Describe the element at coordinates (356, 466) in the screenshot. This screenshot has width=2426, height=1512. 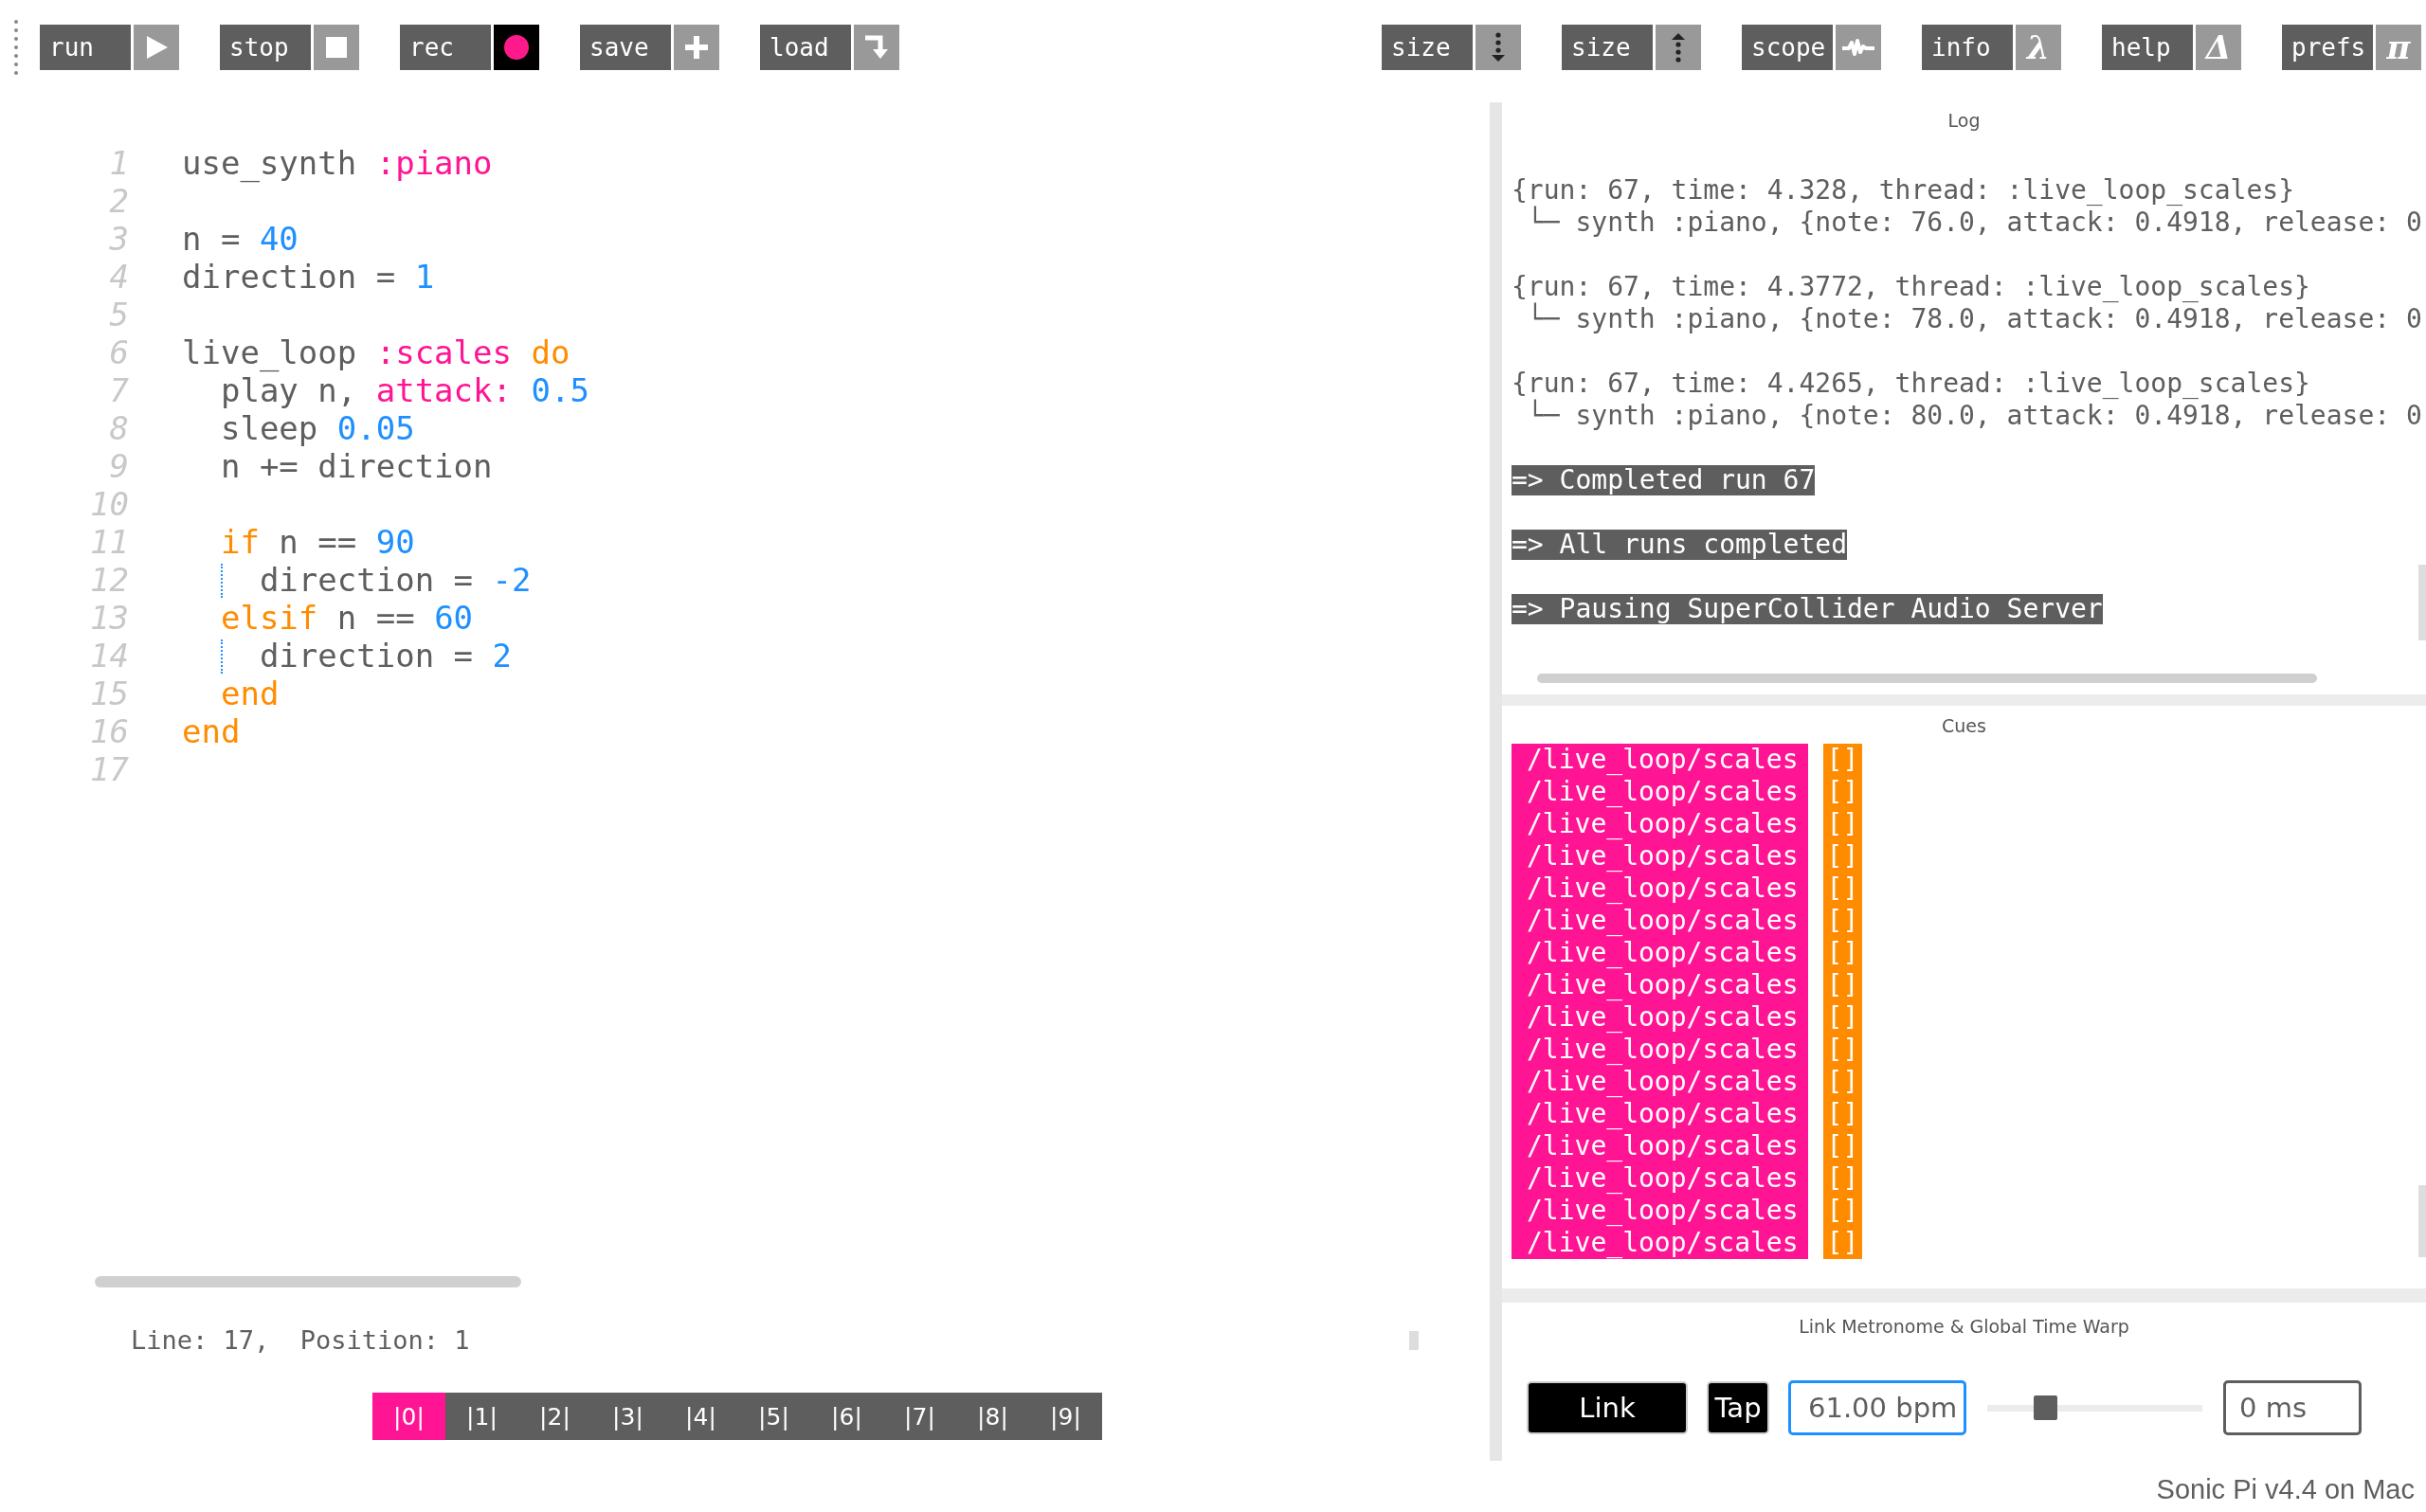
I see `code-line: n += direction` at that location.